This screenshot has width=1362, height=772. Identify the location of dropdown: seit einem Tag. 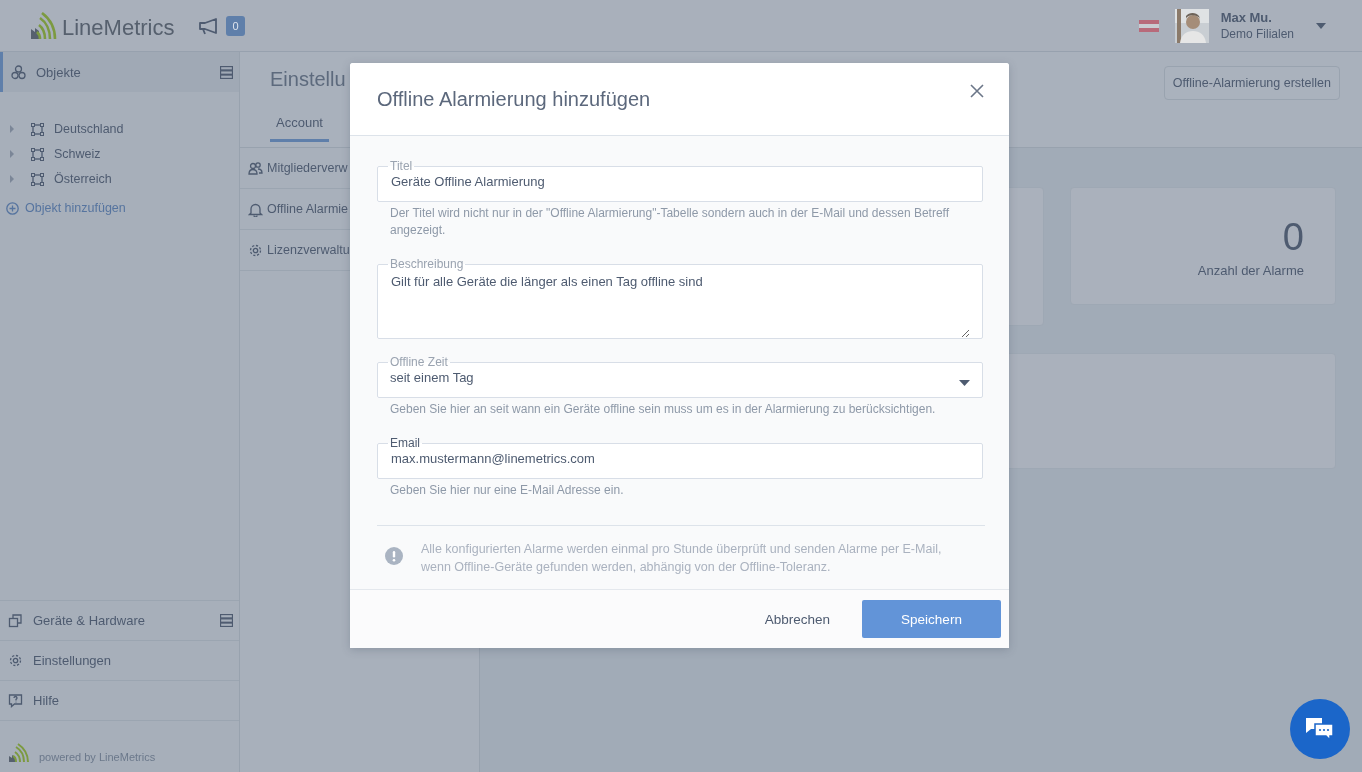
(680, 382).